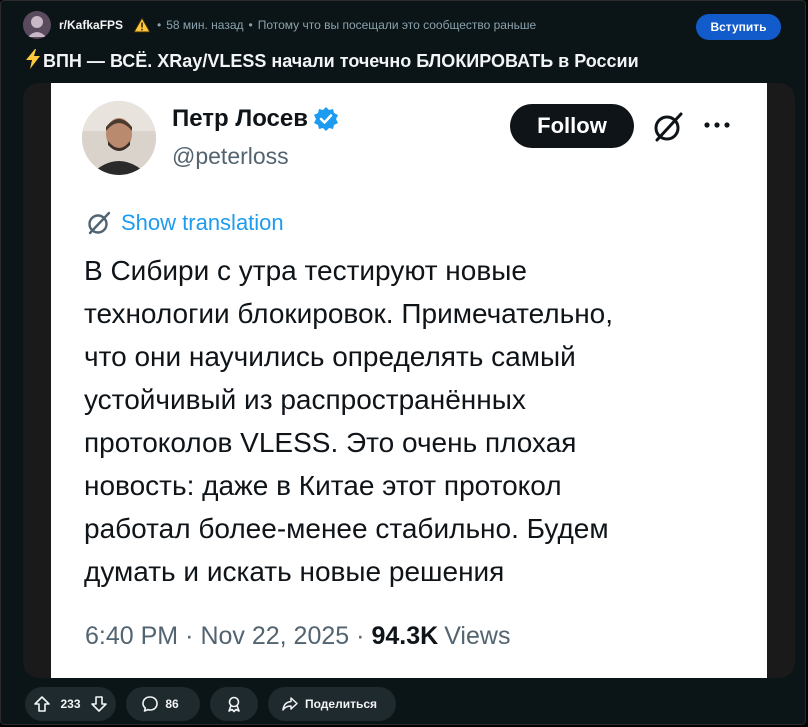  I want to click on subreddit-avatar, so click(37, 25).